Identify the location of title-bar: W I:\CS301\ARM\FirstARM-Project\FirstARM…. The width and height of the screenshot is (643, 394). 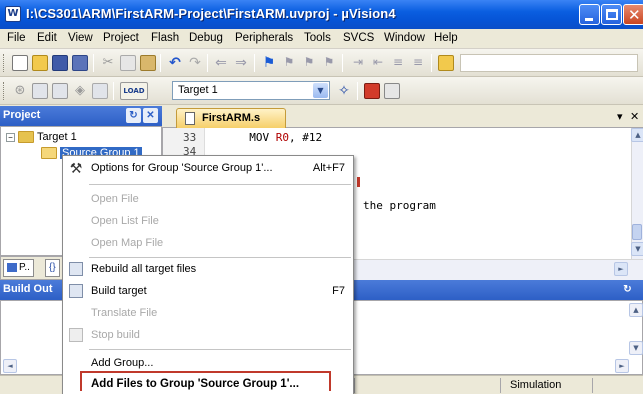
(321, 14).